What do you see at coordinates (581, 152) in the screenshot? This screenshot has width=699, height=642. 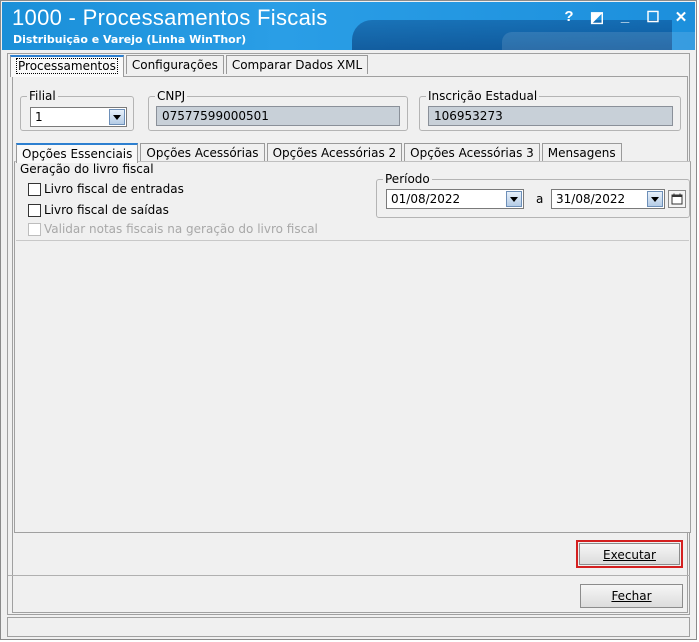 I see `tab-mensagens: Mensagens` at bounding box center [581, 152].